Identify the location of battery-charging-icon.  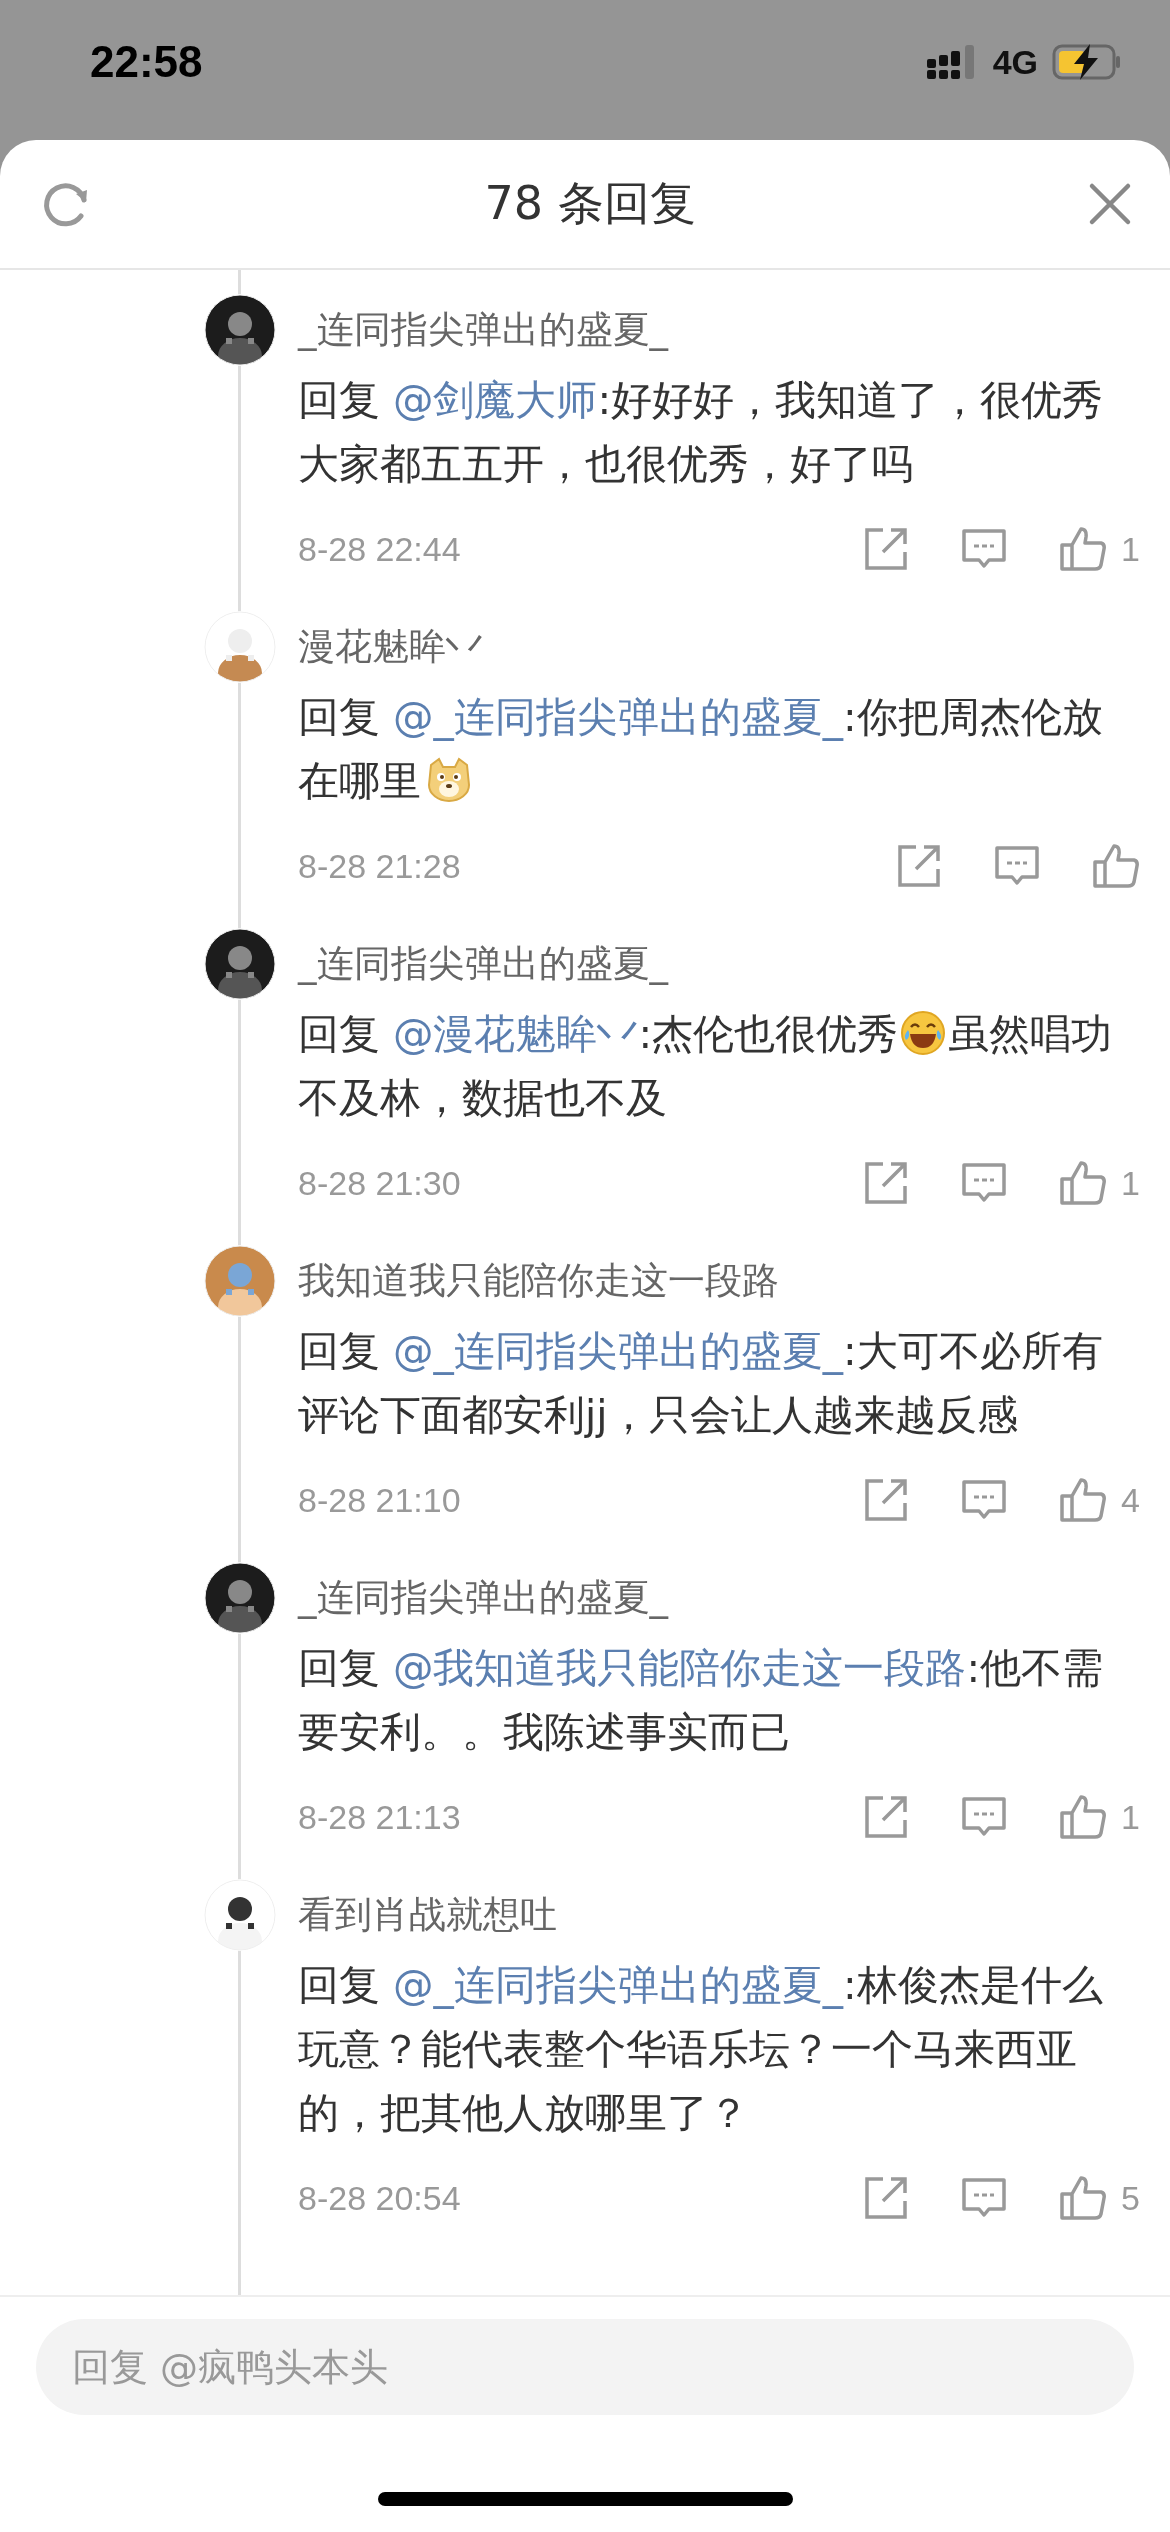
(1087, 62).